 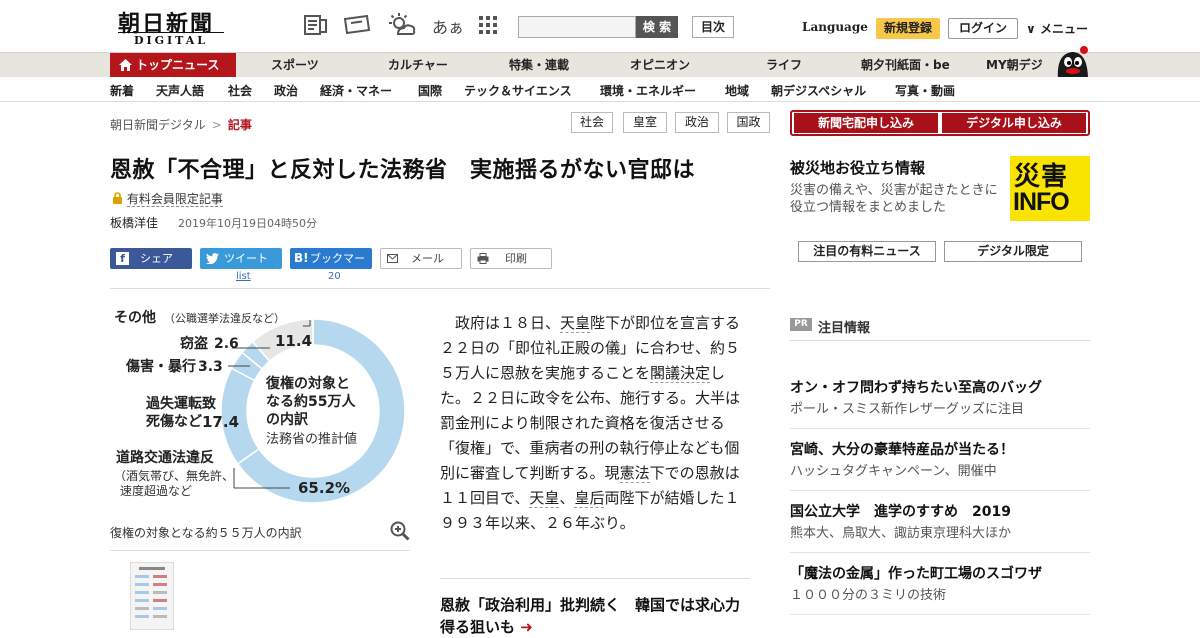 What do you see at coordinates (1050, 188) in the screenshot?
I see `disaster-info-logo: 災害 INFO` at bounding box center [1050, 188].